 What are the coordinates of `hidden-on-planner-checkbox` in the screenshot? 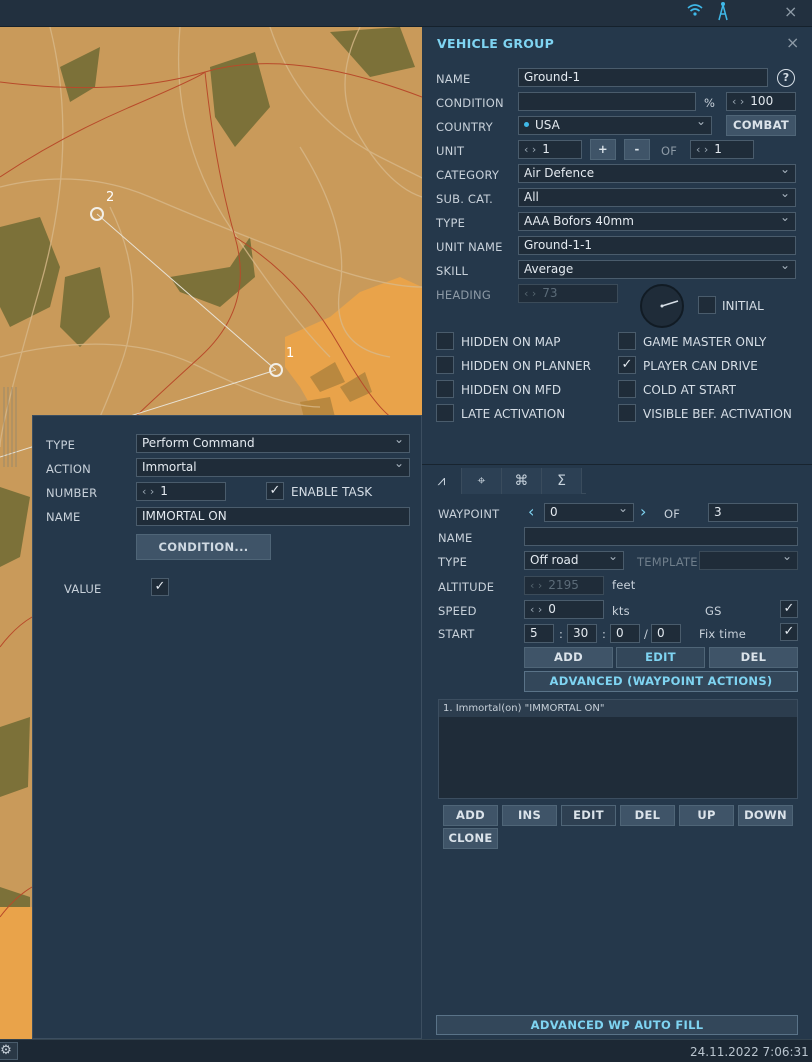 It's located at (445, 365).